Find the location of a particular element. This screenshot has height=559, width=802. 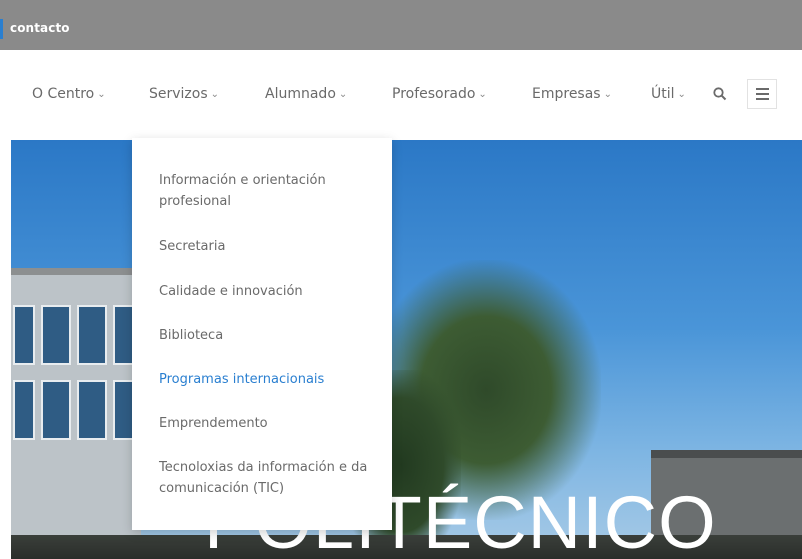

hamburger-menu-icon is located at coordinates (762, 89).